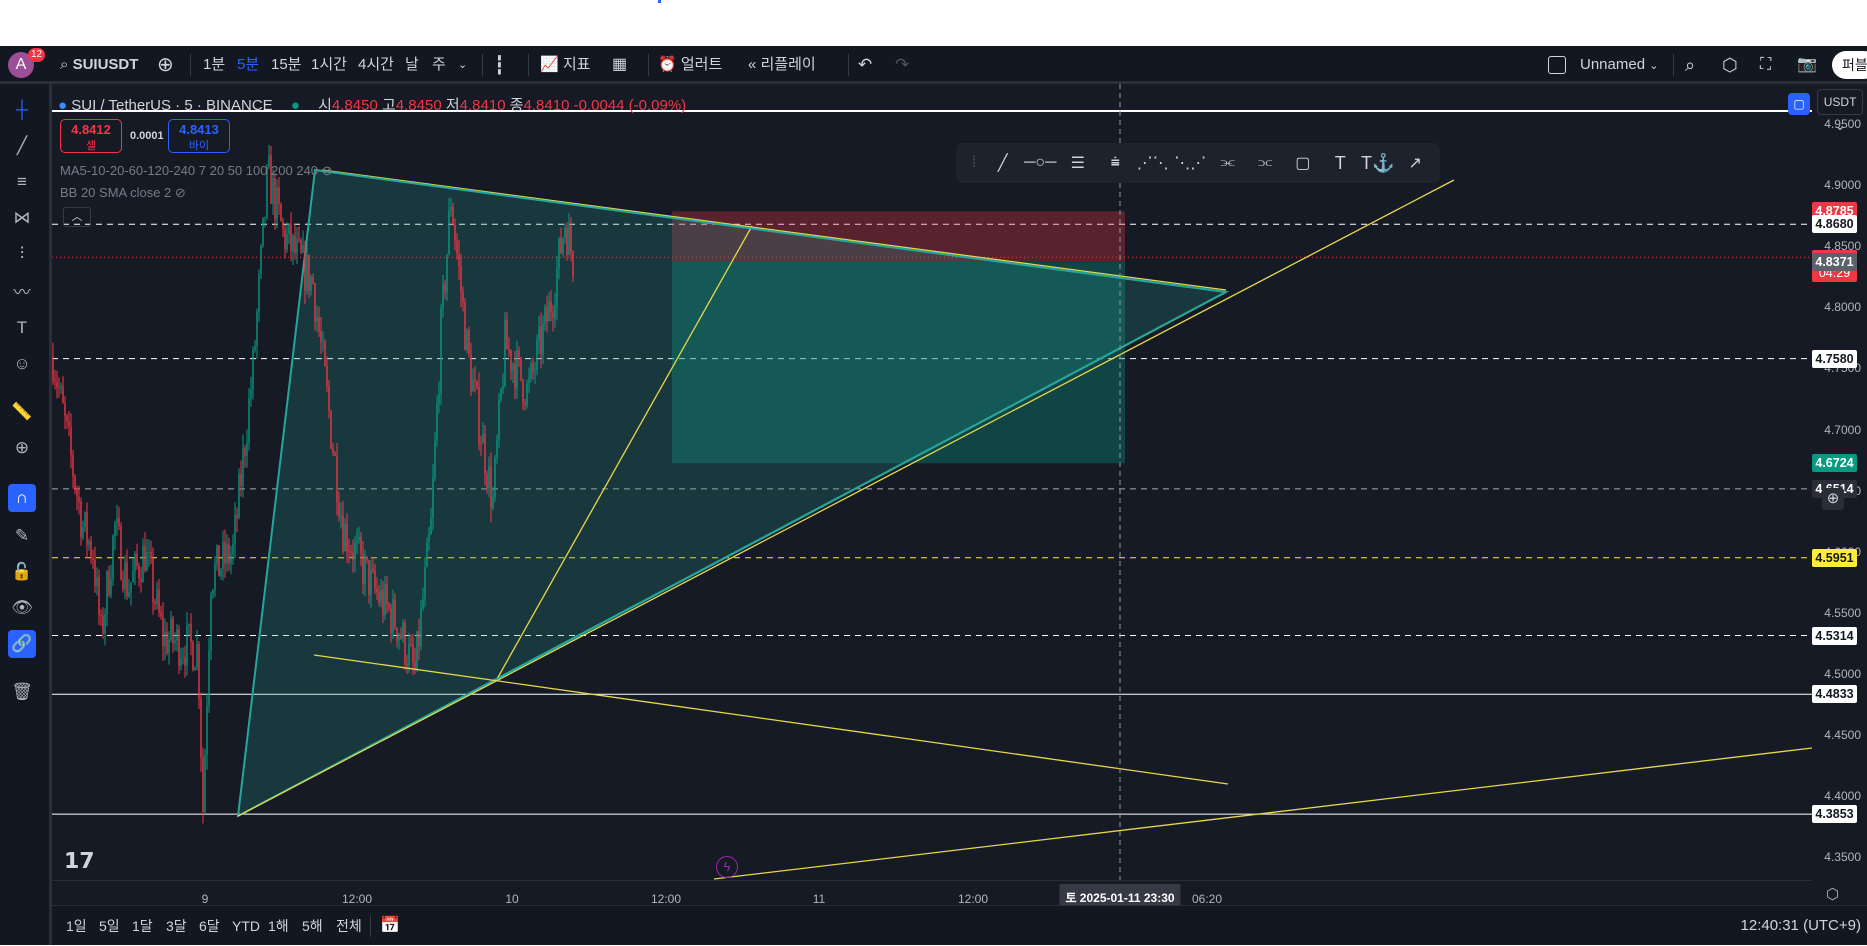 This screenshot has height=946, width=1867. What do you see at coordinates (22, 644) in the screenshot?
I see `link-icon: 🔗` at bounding box center [22, 644].